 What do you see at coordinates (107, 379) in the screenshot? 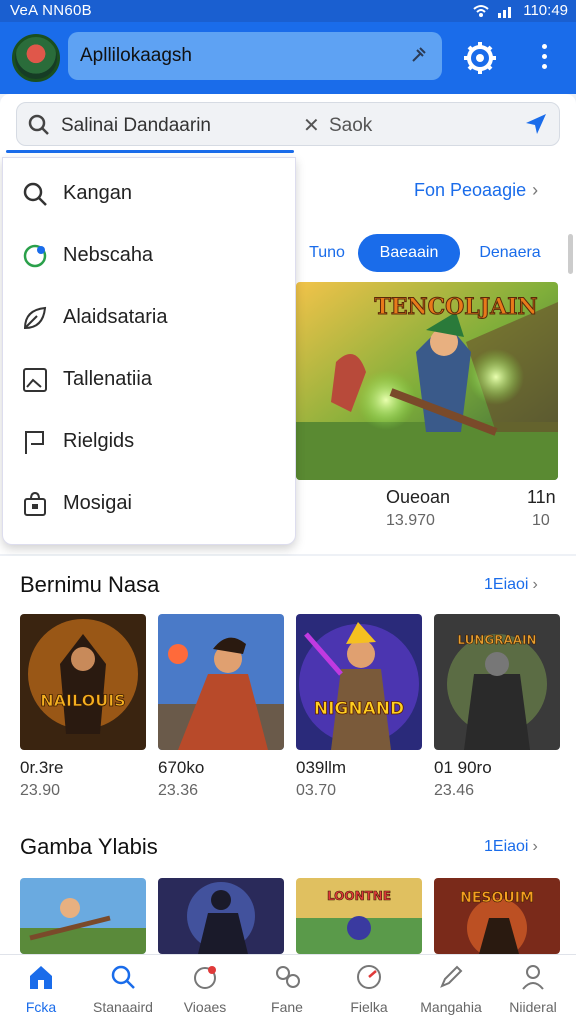
I see `menu-item-label: Tallenatiia` at bounding box center [107, 379].